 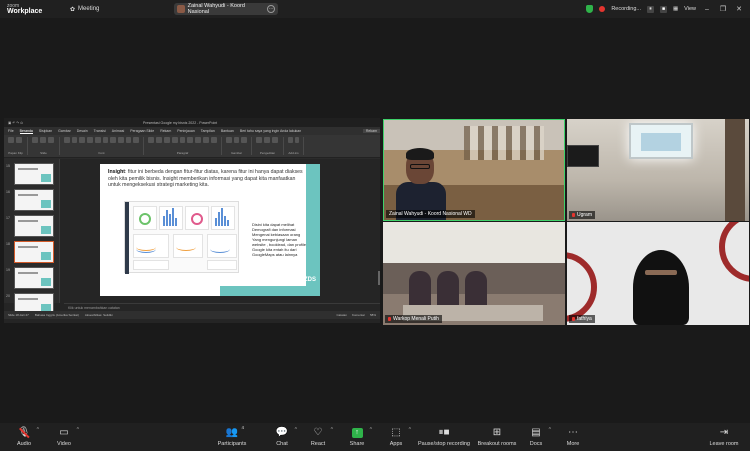 What do you see at coordinates (396, 437) in the screenshot?
I see `apps-button: ⬚ ^ Apps` at bounding box center [396, 437].